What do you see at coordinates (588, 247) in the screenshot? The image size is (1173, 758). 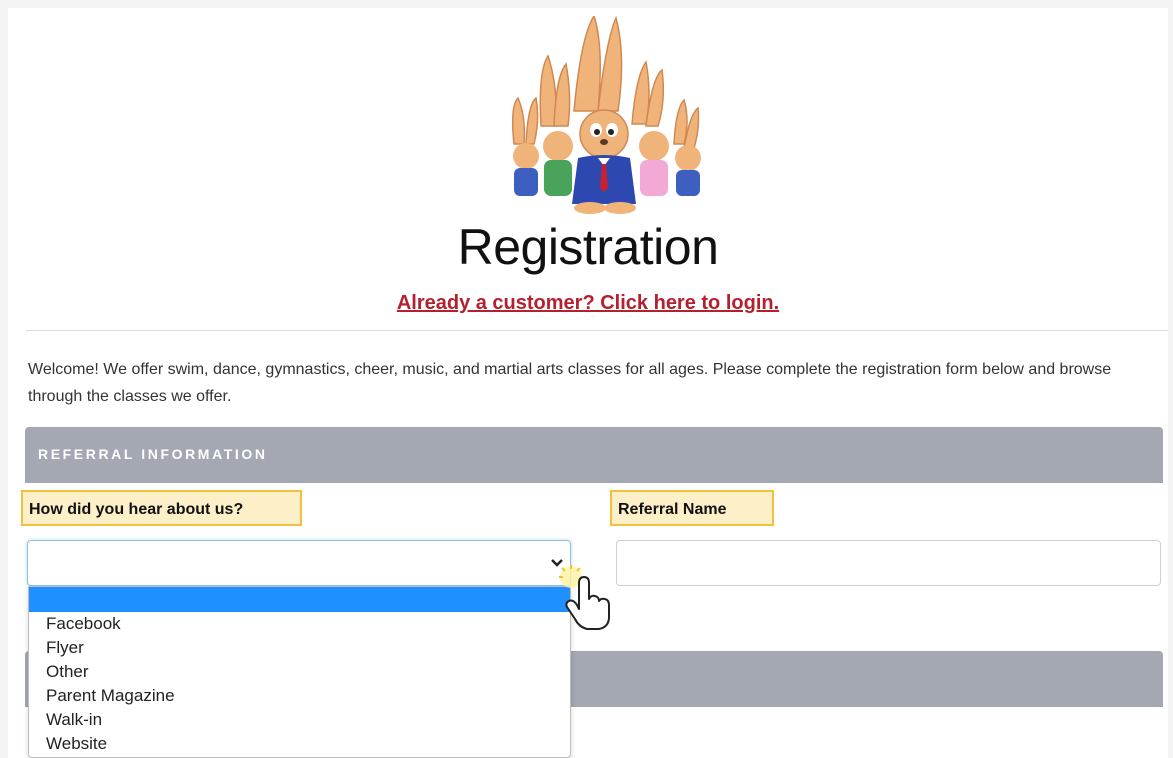 I see `page-title: Registration` at bounding box center [588, 247].